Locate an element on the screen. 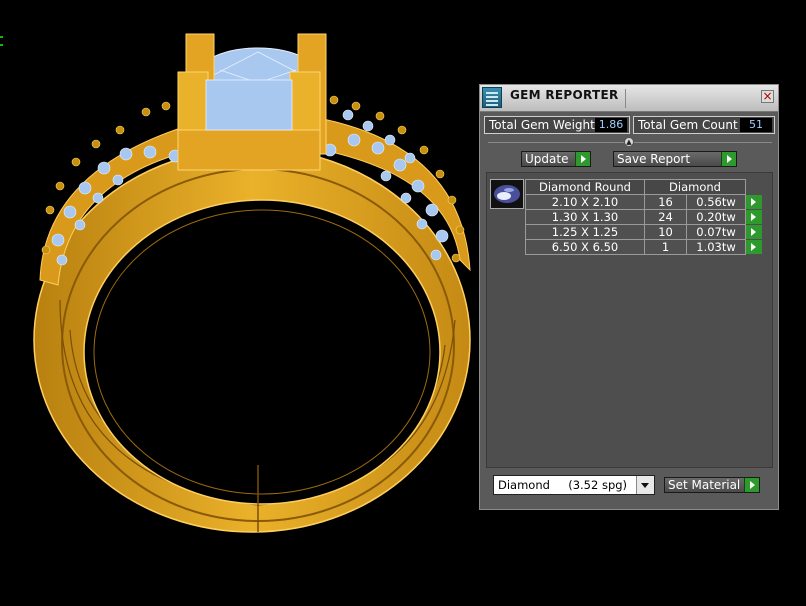 This screenshot has width=806, height=606. table-row: 2.10 X 2.10 16 0.56tw is located at coordinates (645, 202).